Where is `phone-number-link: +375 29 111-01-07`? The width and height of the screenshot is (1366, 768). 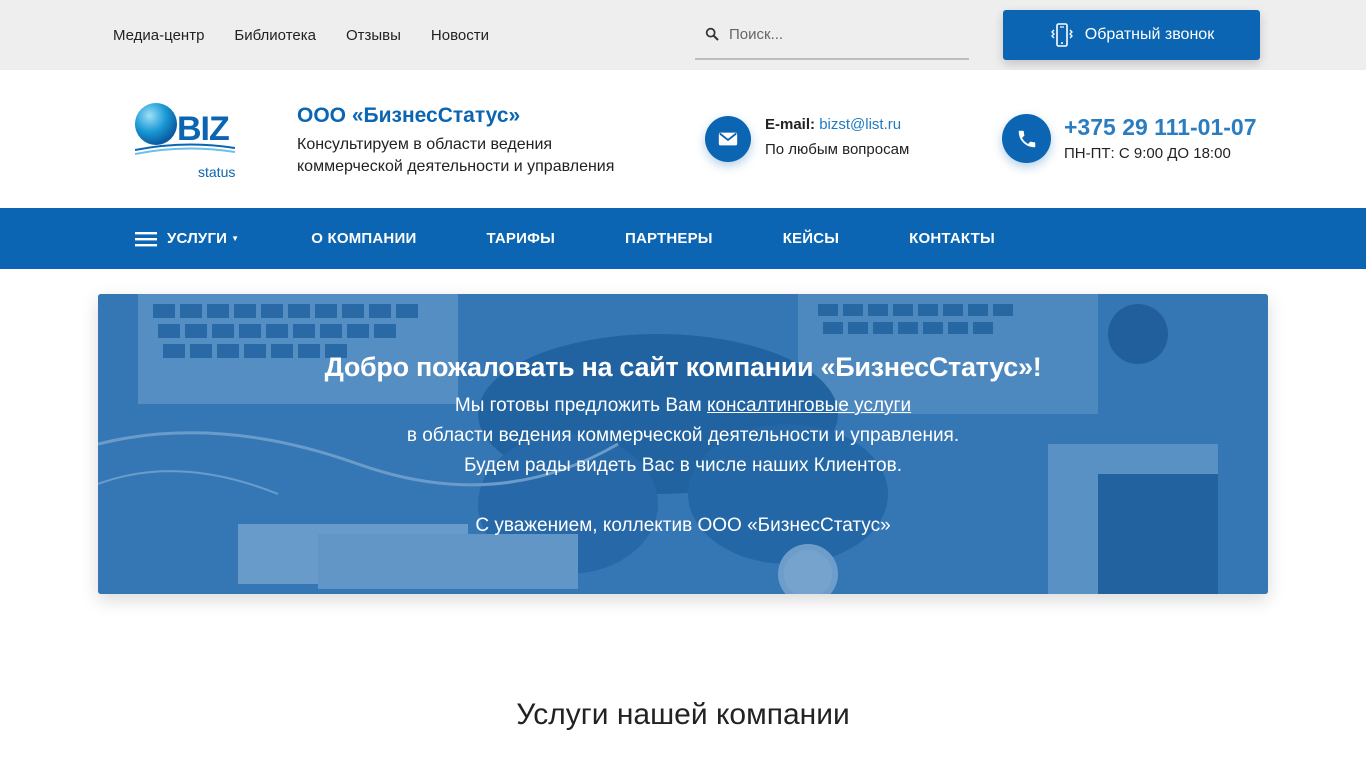 phone-number-link: +375 29 111-01-07 is located at coordinates (1160, 127).